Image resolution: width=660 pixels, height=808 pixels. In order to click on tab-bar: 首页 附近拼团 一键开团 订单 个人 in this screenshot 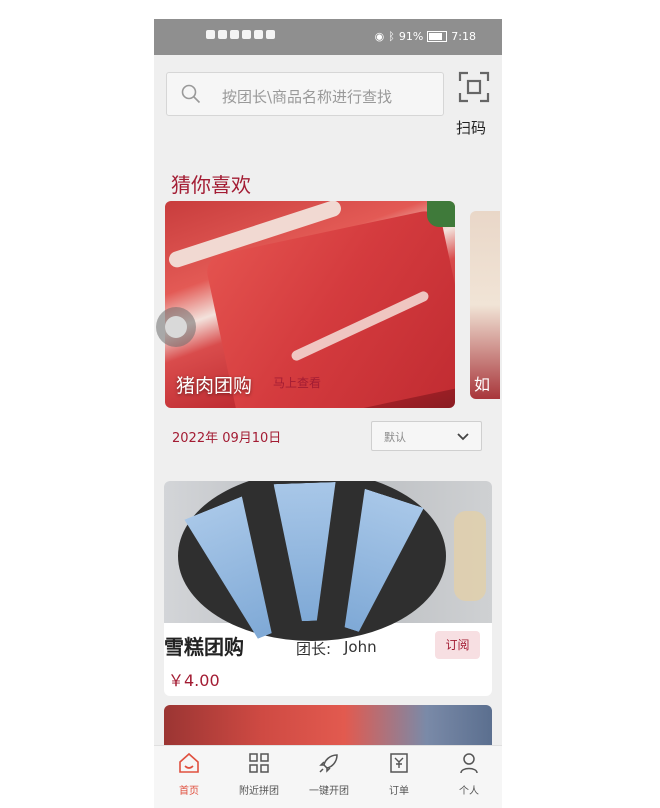, I will do `click(328, 776)`.